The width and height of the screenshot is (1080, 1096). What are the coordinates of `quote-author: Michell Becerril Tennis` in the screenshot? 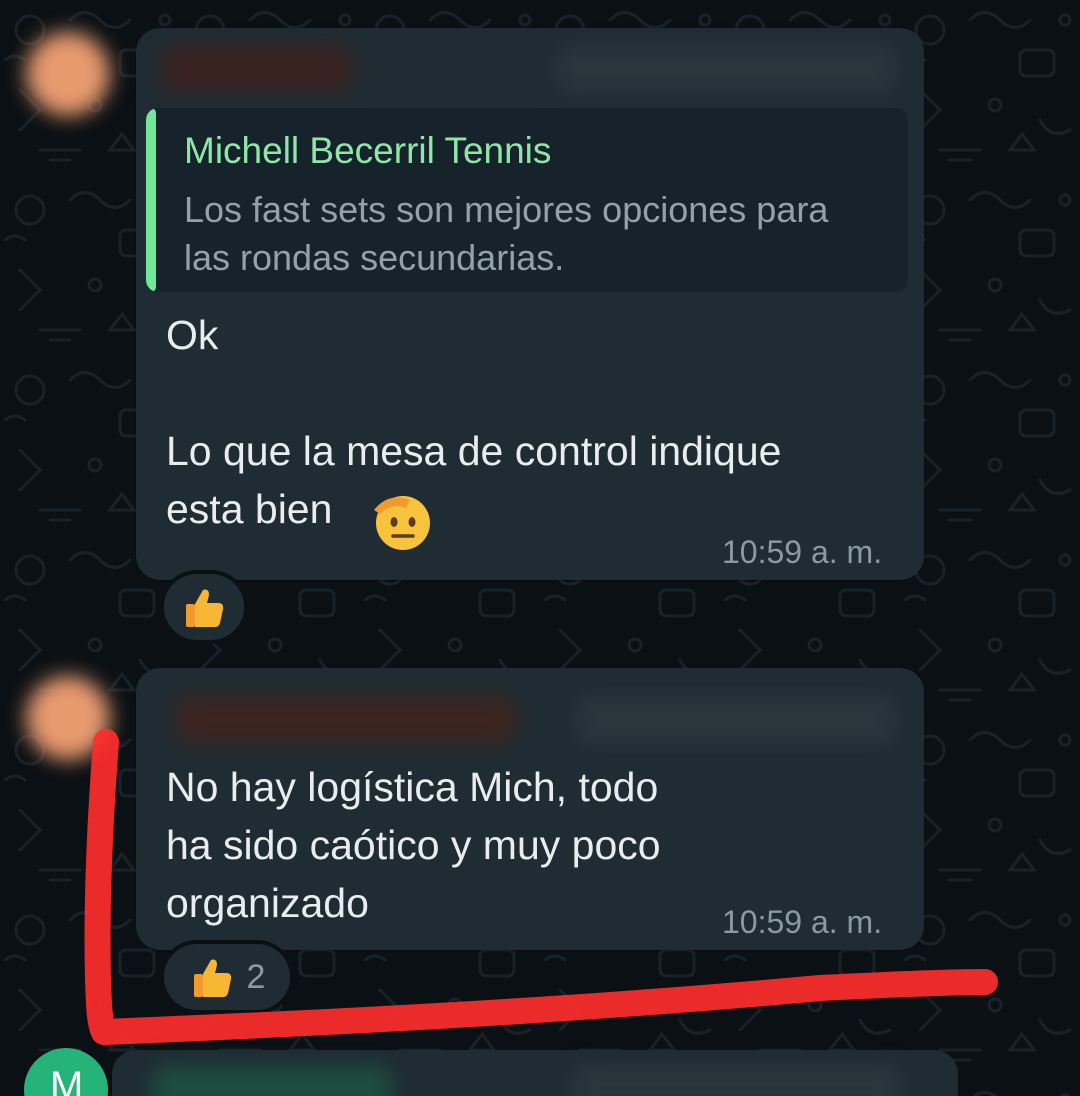 It's located at (368, 150).